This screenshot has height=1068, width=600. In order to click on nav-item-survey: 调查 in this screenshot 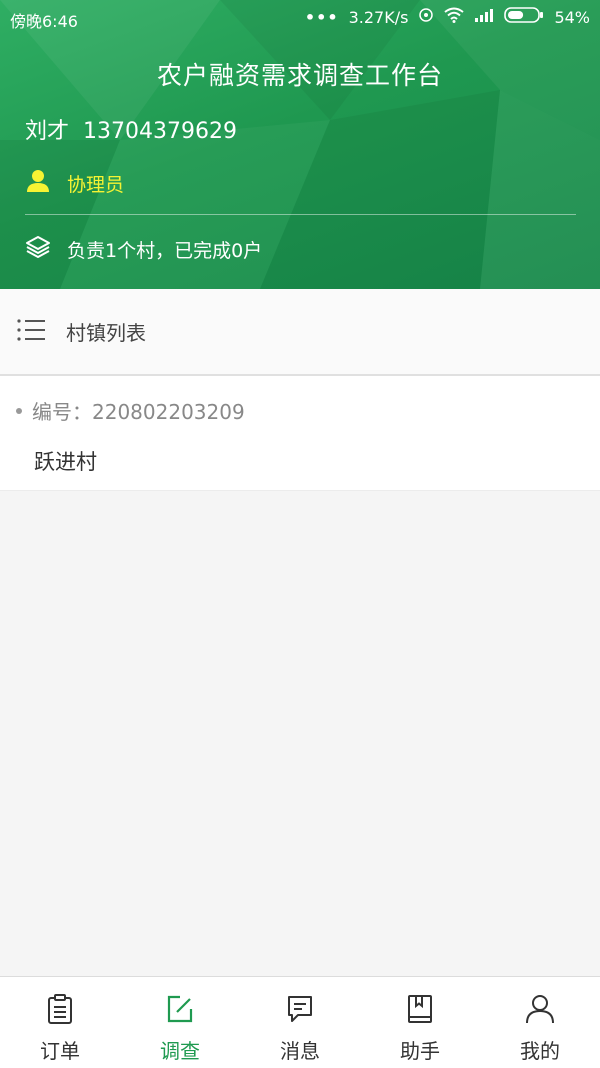, I will do `click(180, 1022)`.